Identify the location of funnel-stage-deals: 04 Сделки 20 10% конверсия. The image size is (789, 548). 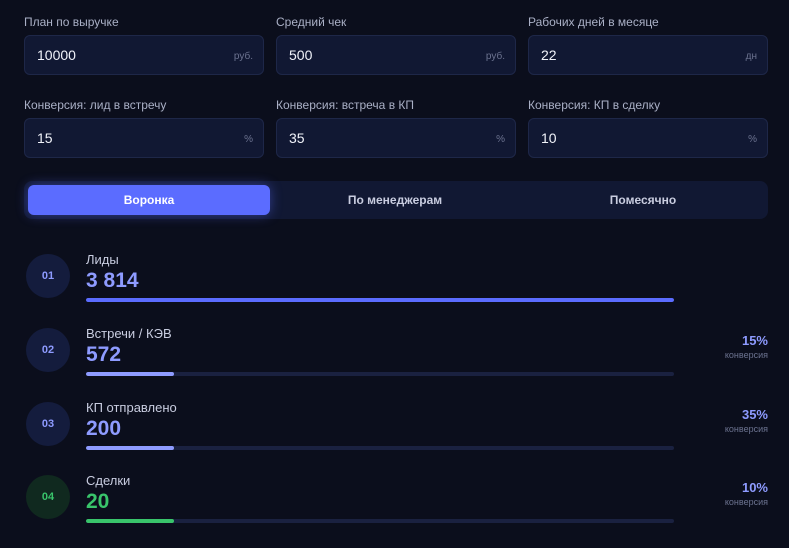
(396, 503).